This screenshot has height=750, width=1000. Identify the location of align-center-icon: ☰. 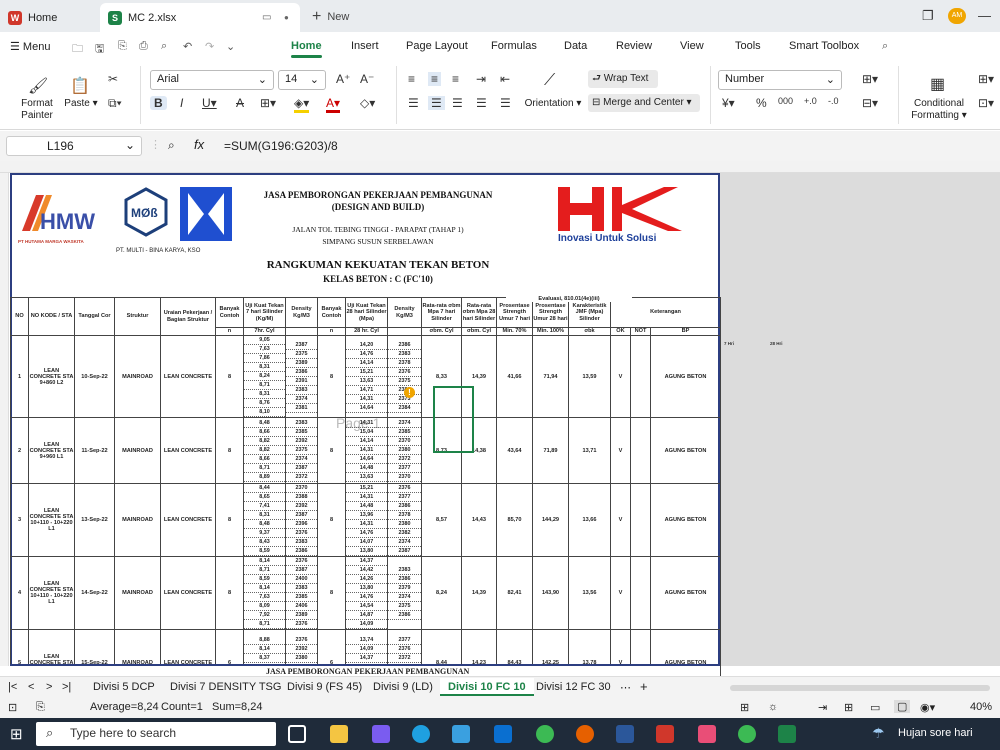
(436, 103).